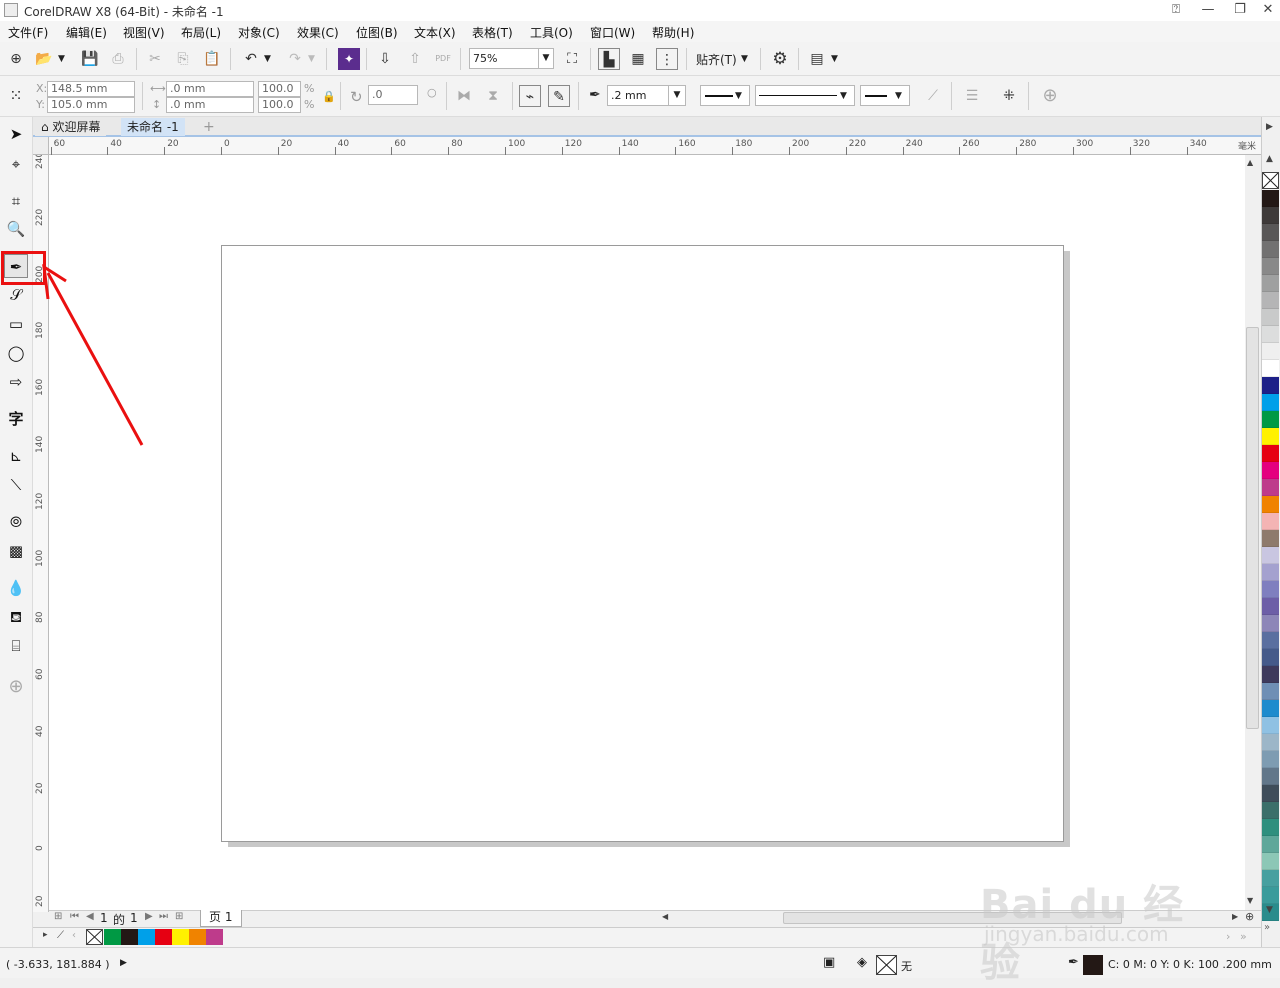  I want to click on add-tab-button: +, so click(209, 127).